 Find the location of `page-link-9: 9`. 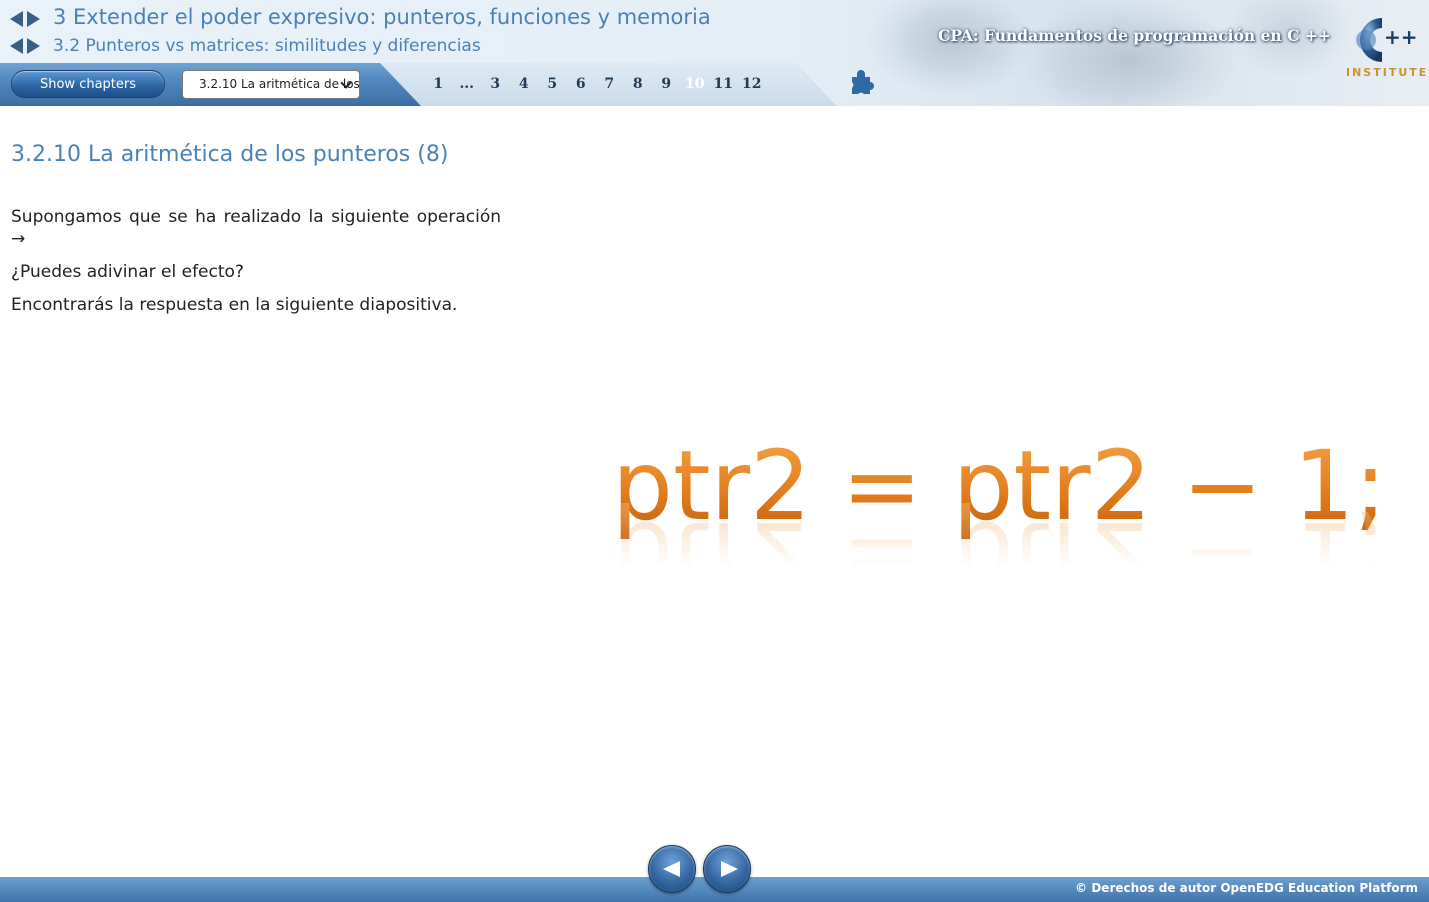

page-link-9: 9 is located at coordinates (666, 84).